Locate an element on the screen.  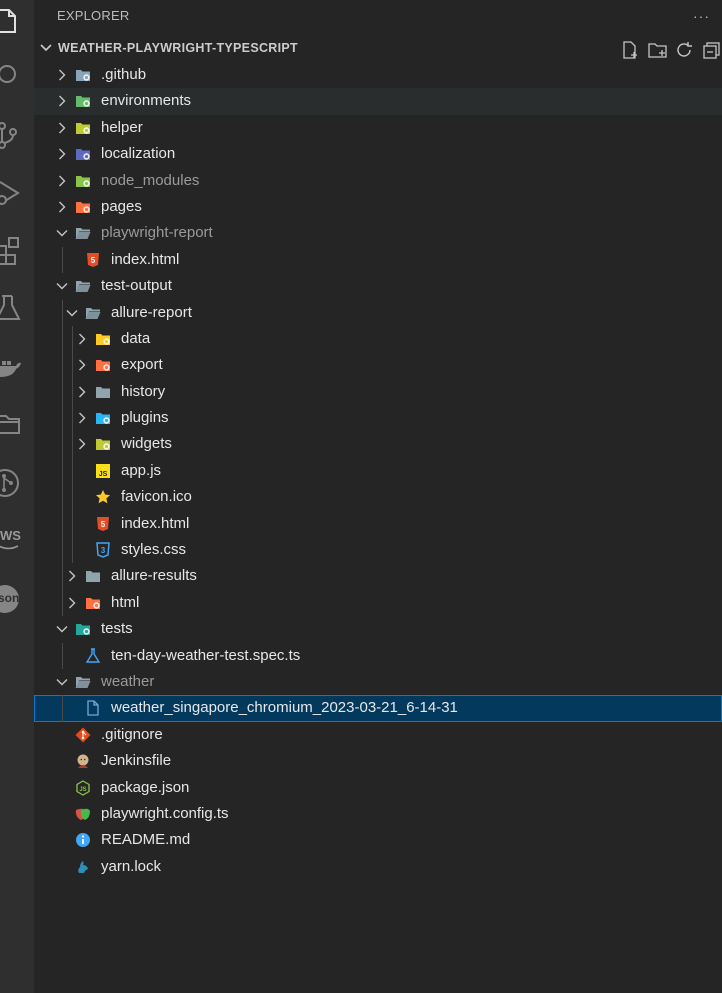
tree-folder: tests is located at coordinates (378, 629).